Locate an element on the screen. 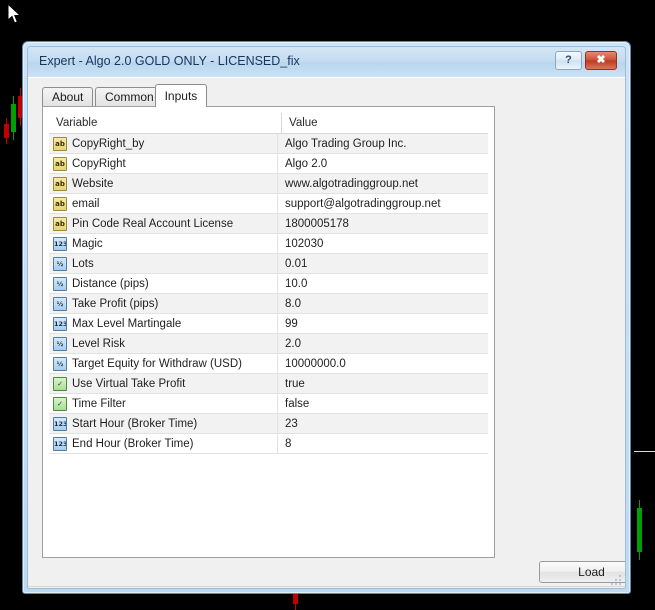 Image resolution: width=655 pixels, height=610 pixels. tab-inputs: Inputs is located at coordinates (181, 95).